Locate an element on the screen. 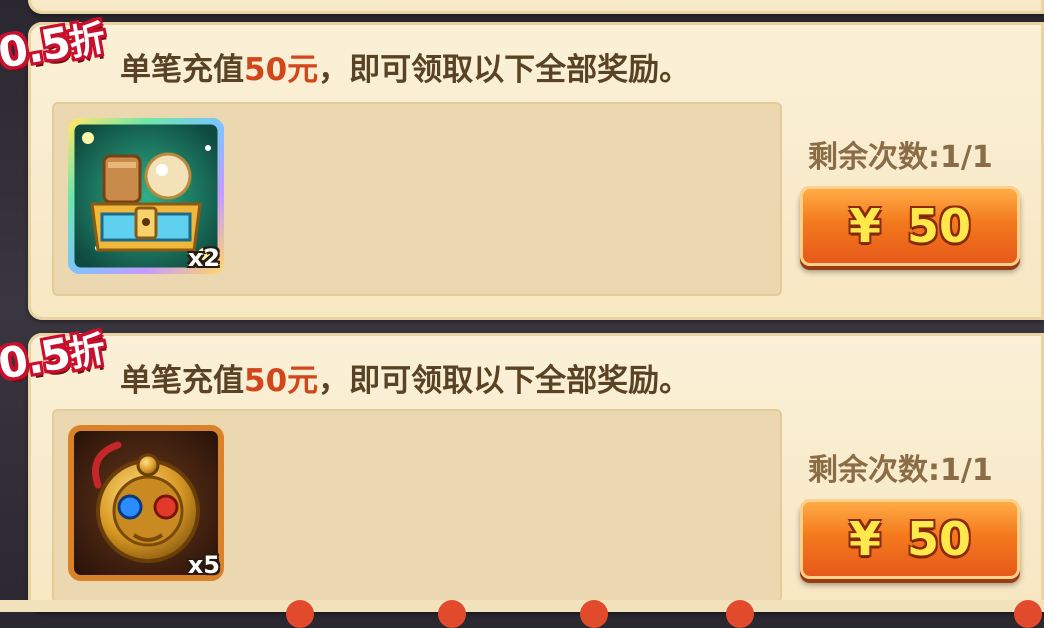 The width and height of the screenshot is (1044, 628). previous-offer-card is located at coordinates (536, 7).